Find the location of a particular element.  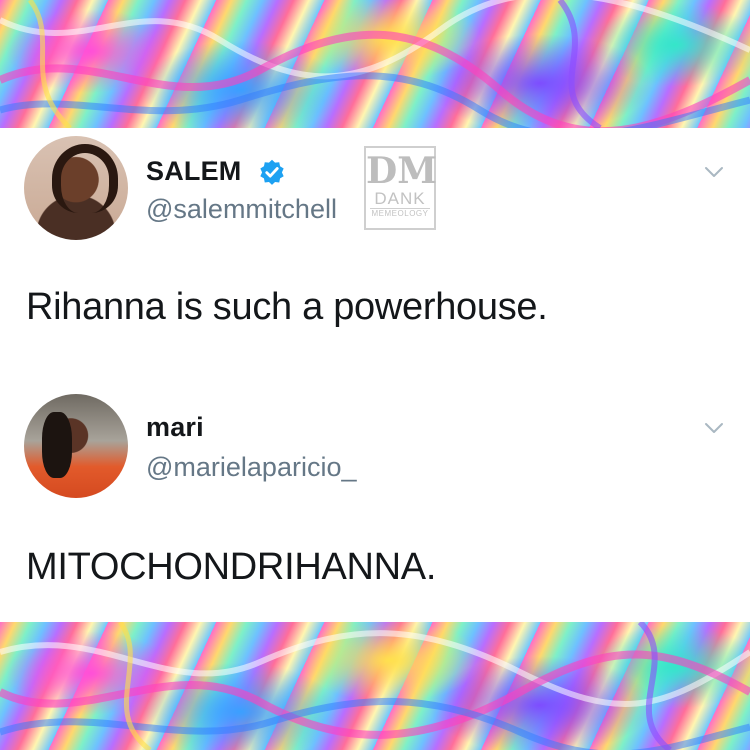

dank-memeology-watermark: DM DANK MEMEOLOGY is located at coordinates (401, 188).